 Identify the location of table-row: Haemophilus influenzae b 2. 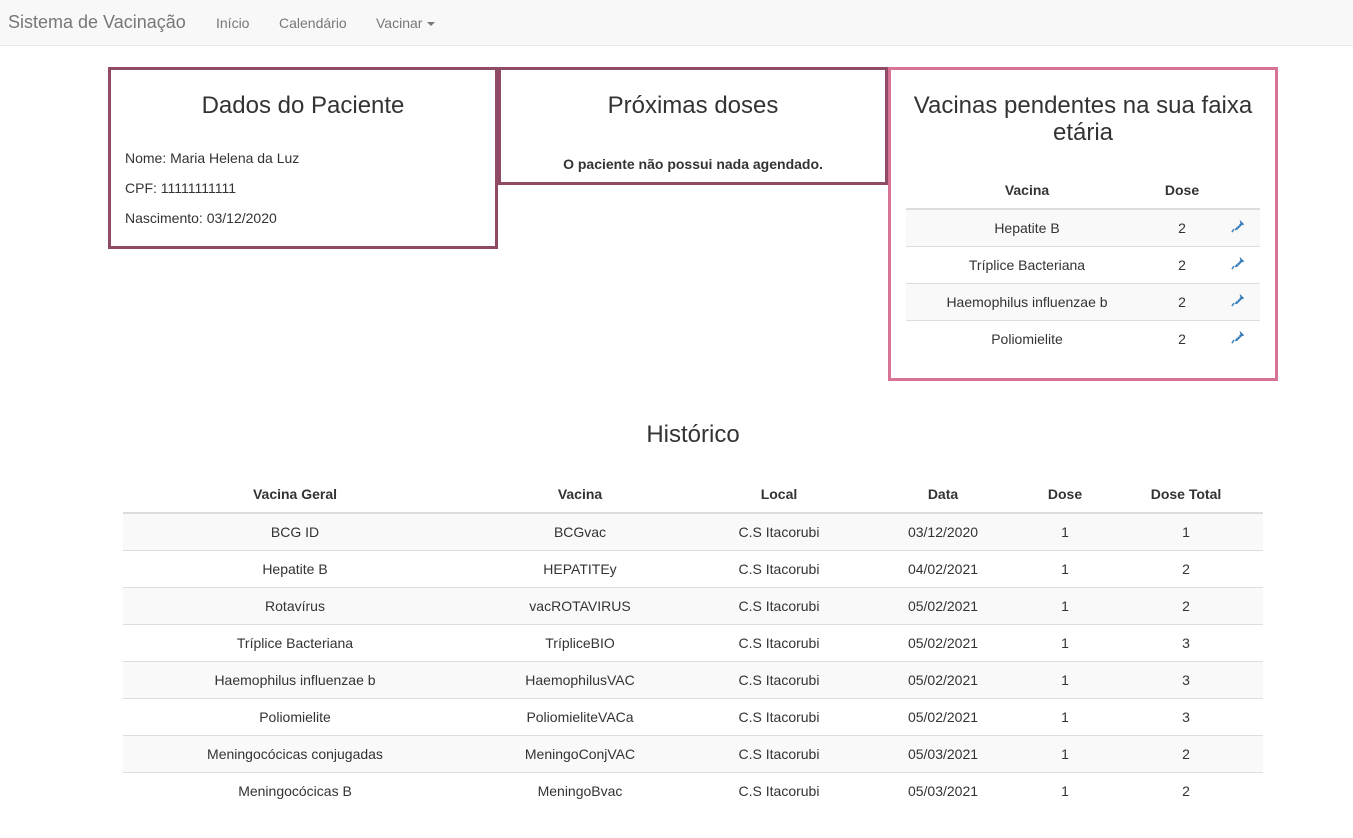
(1083, 301).